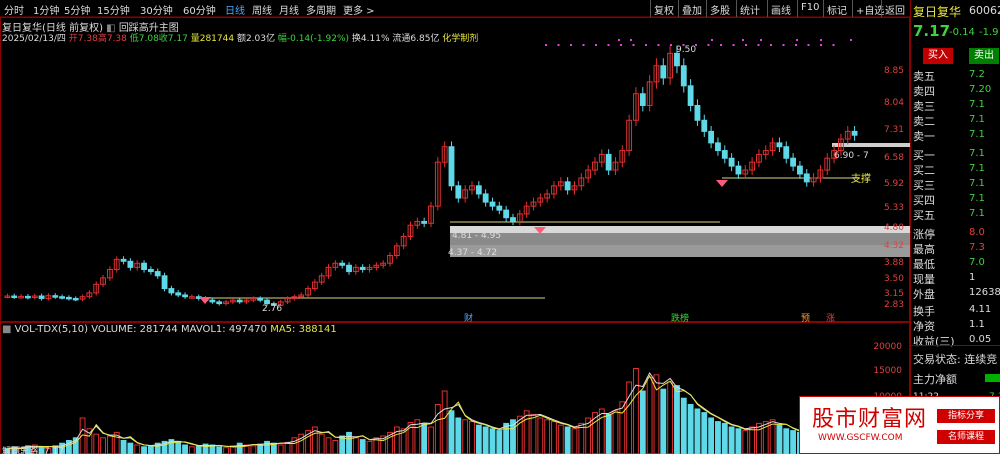 The width and height of the screenshot is (1000, 454). Describe the element at coordinates (984, 56) in the screenshot. I see `sell-button: 卖出` at that location.